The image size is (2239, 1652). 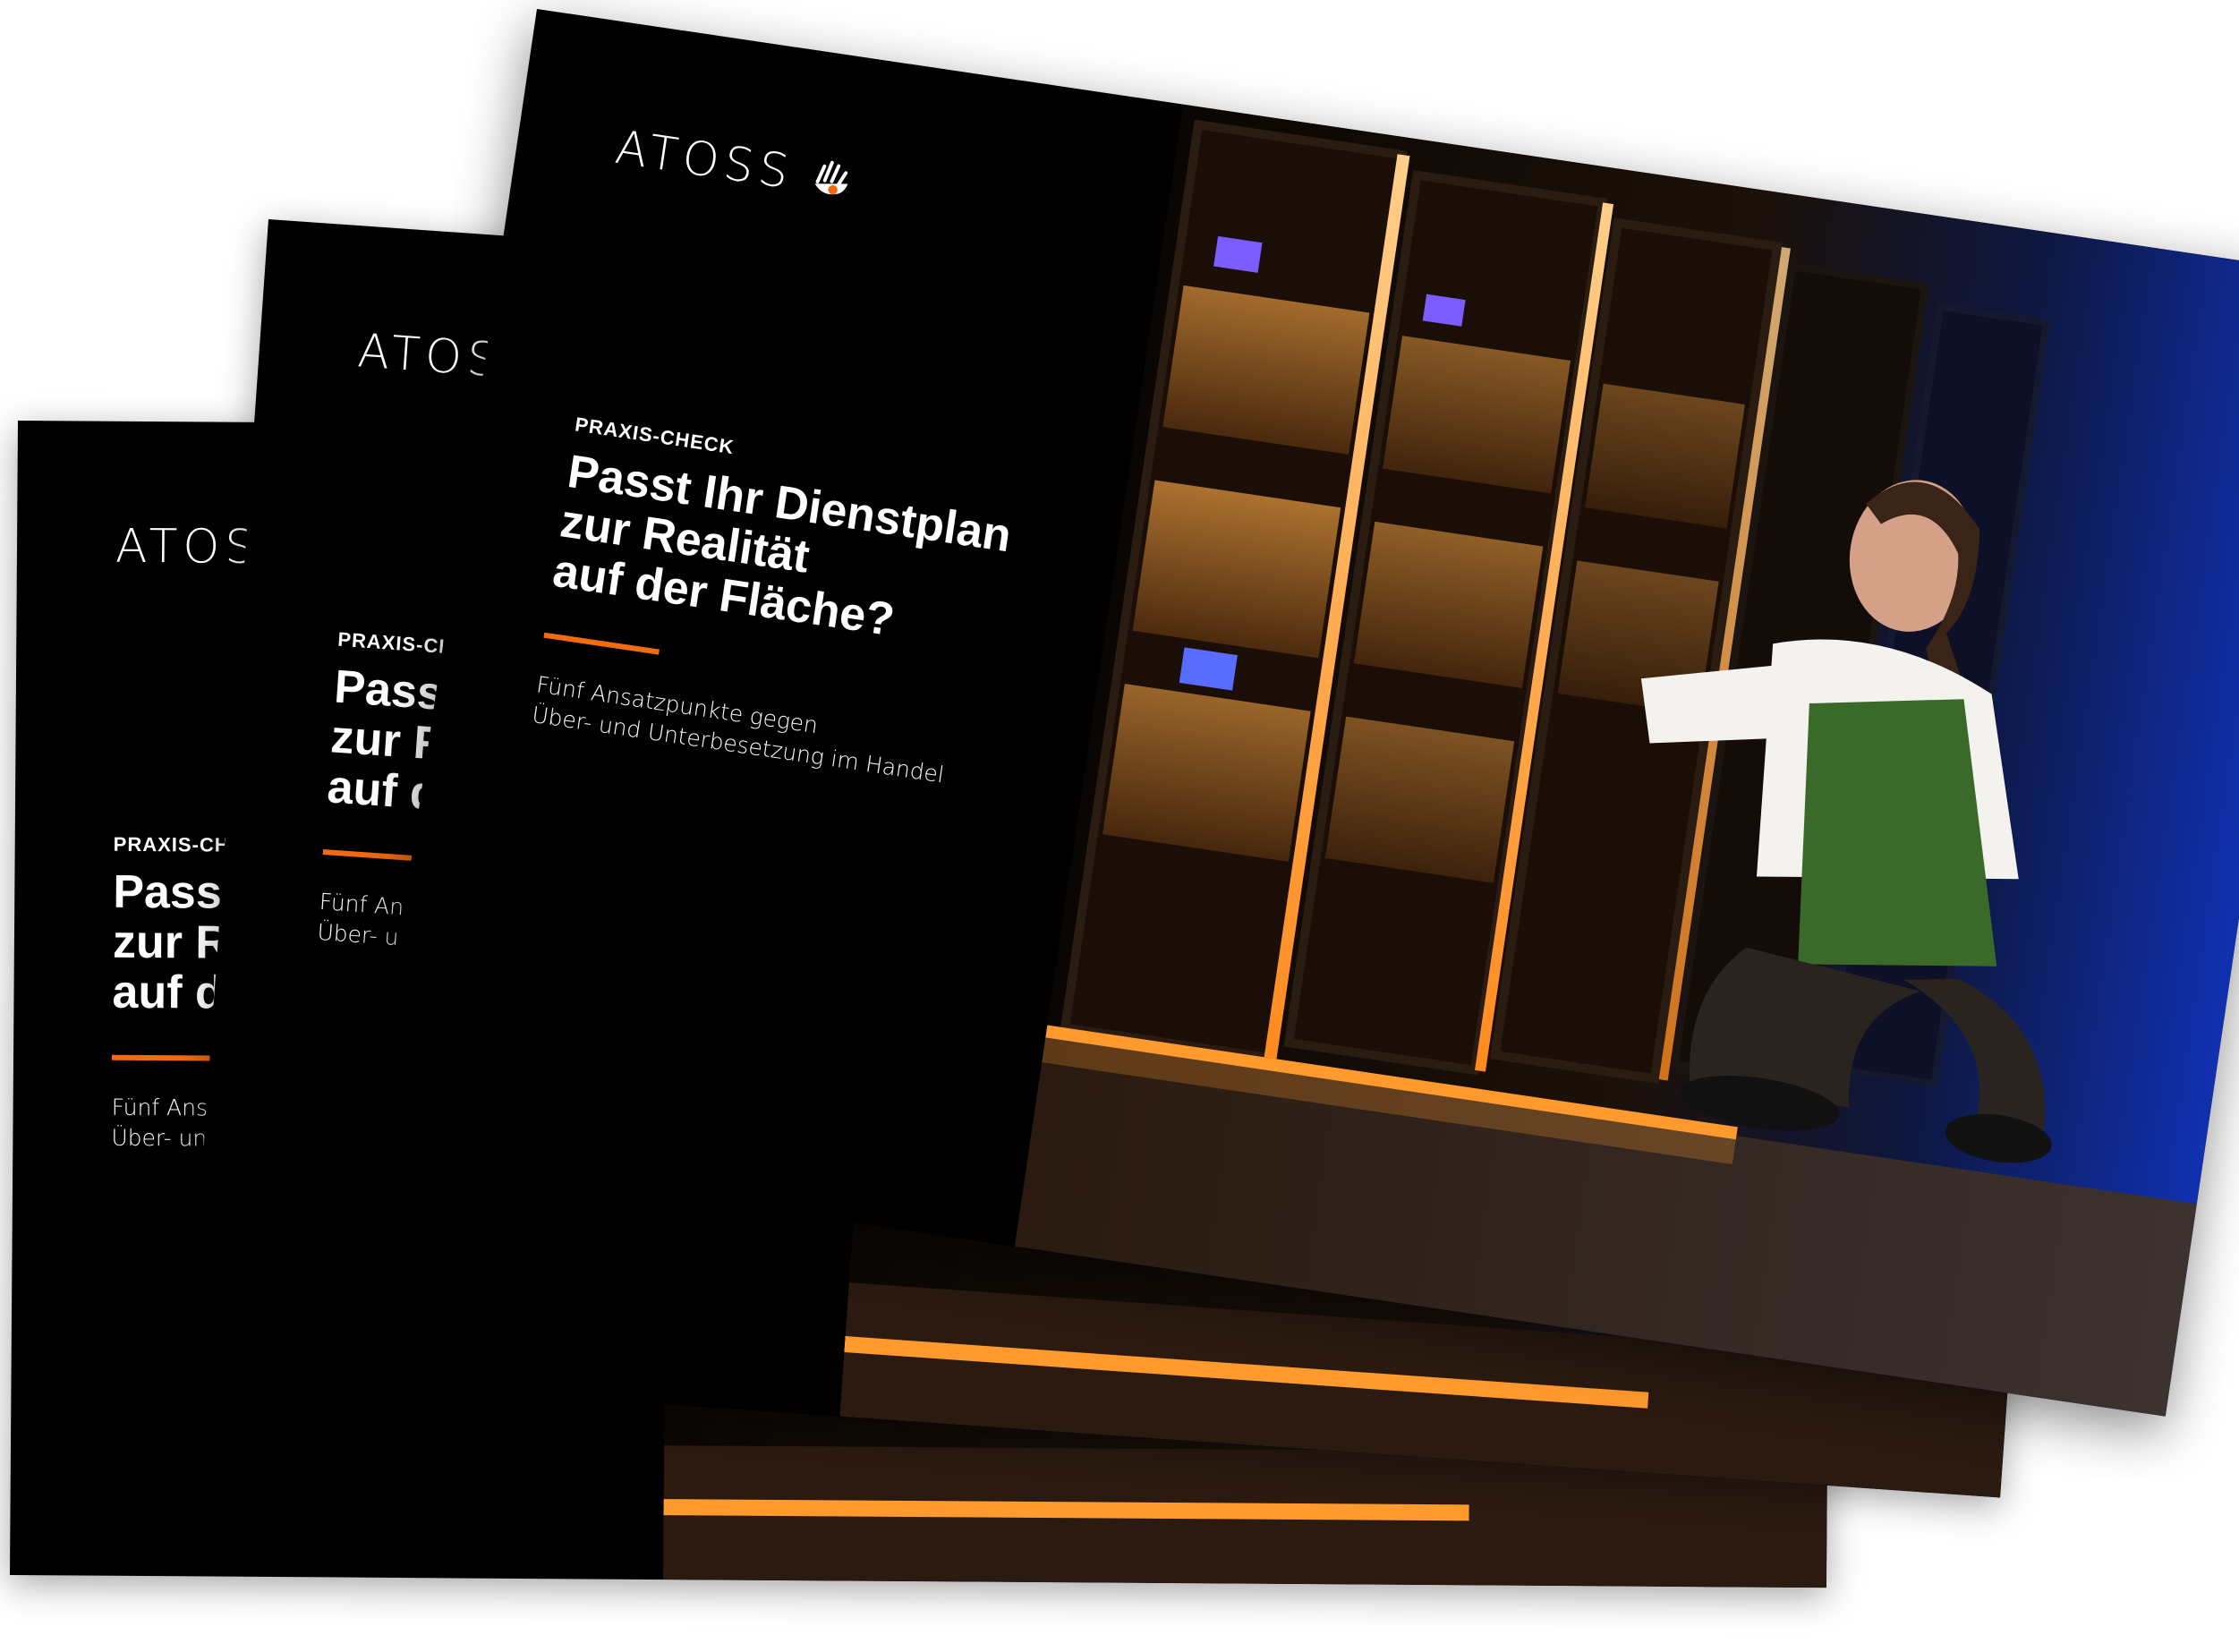 I want to click on hand-icon, so click(x=831, y=177).